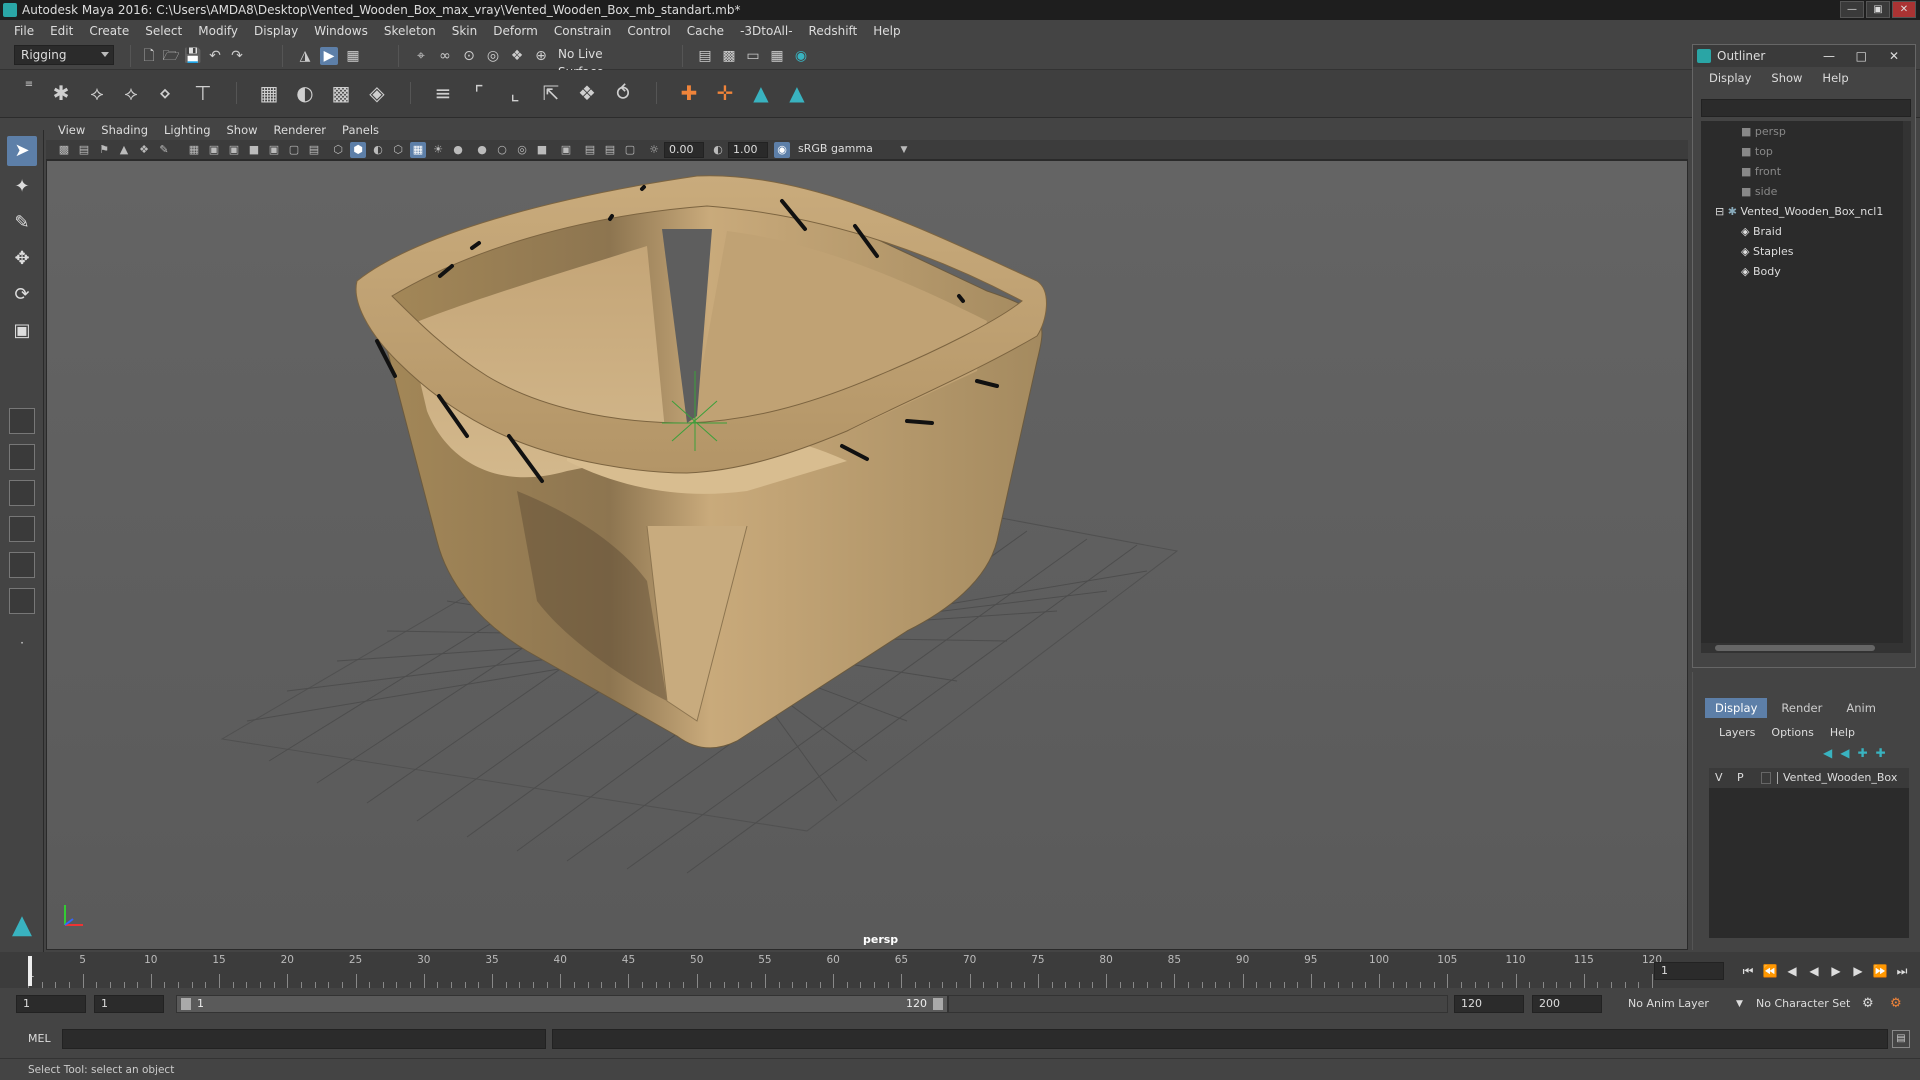  I want to click on script-editor-icon: ▤, so click(1901, 1039).